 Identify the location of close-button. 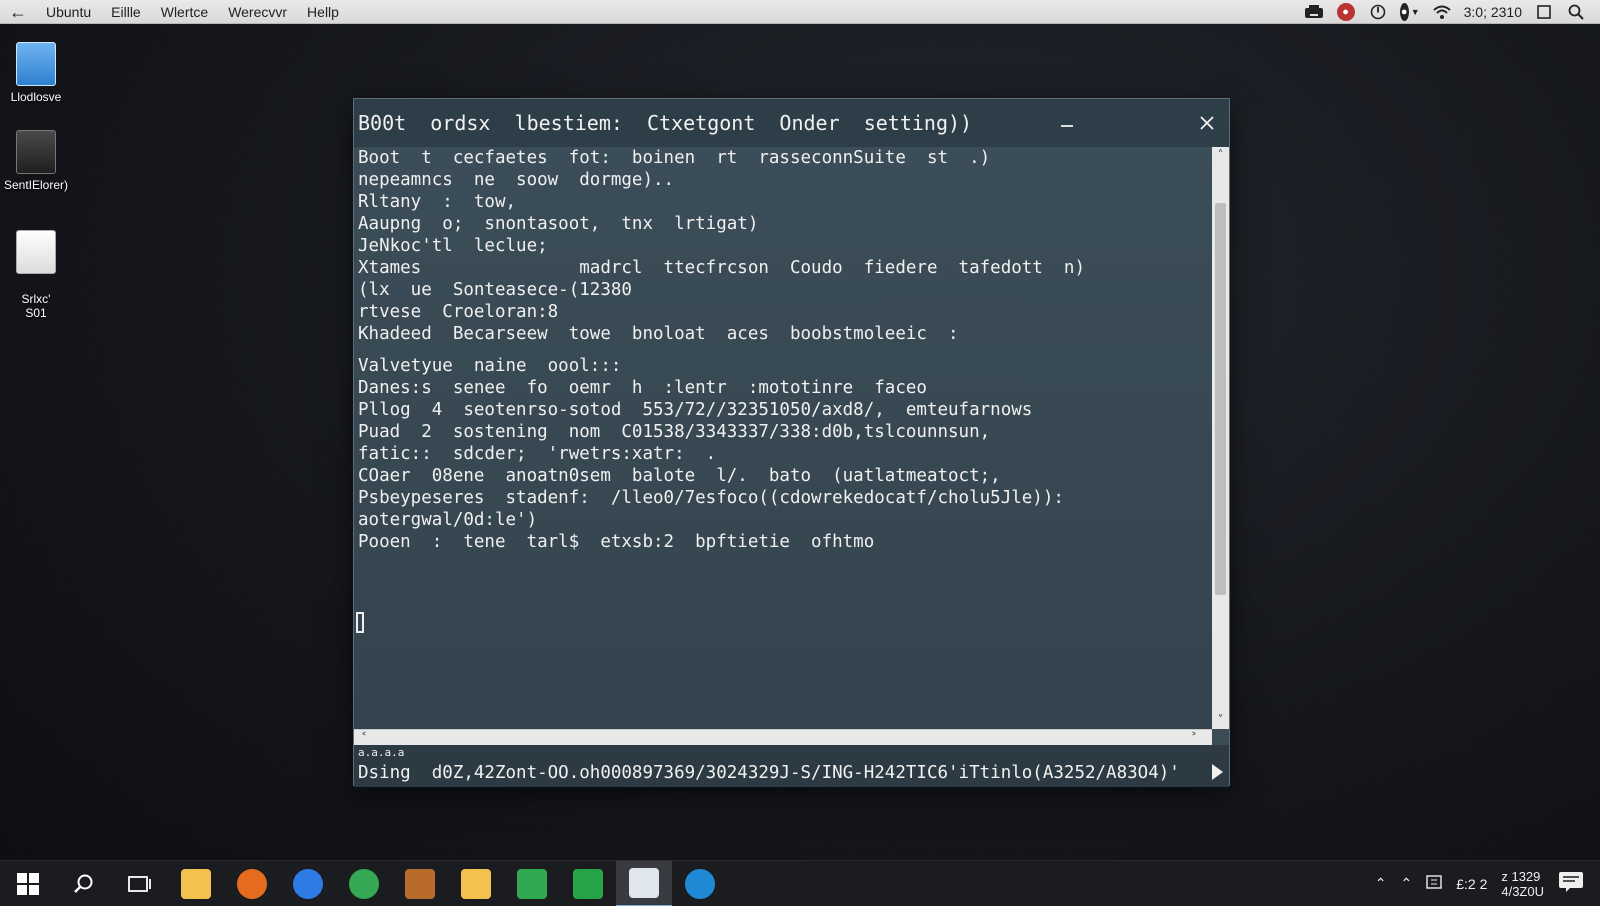
(1207, 123).